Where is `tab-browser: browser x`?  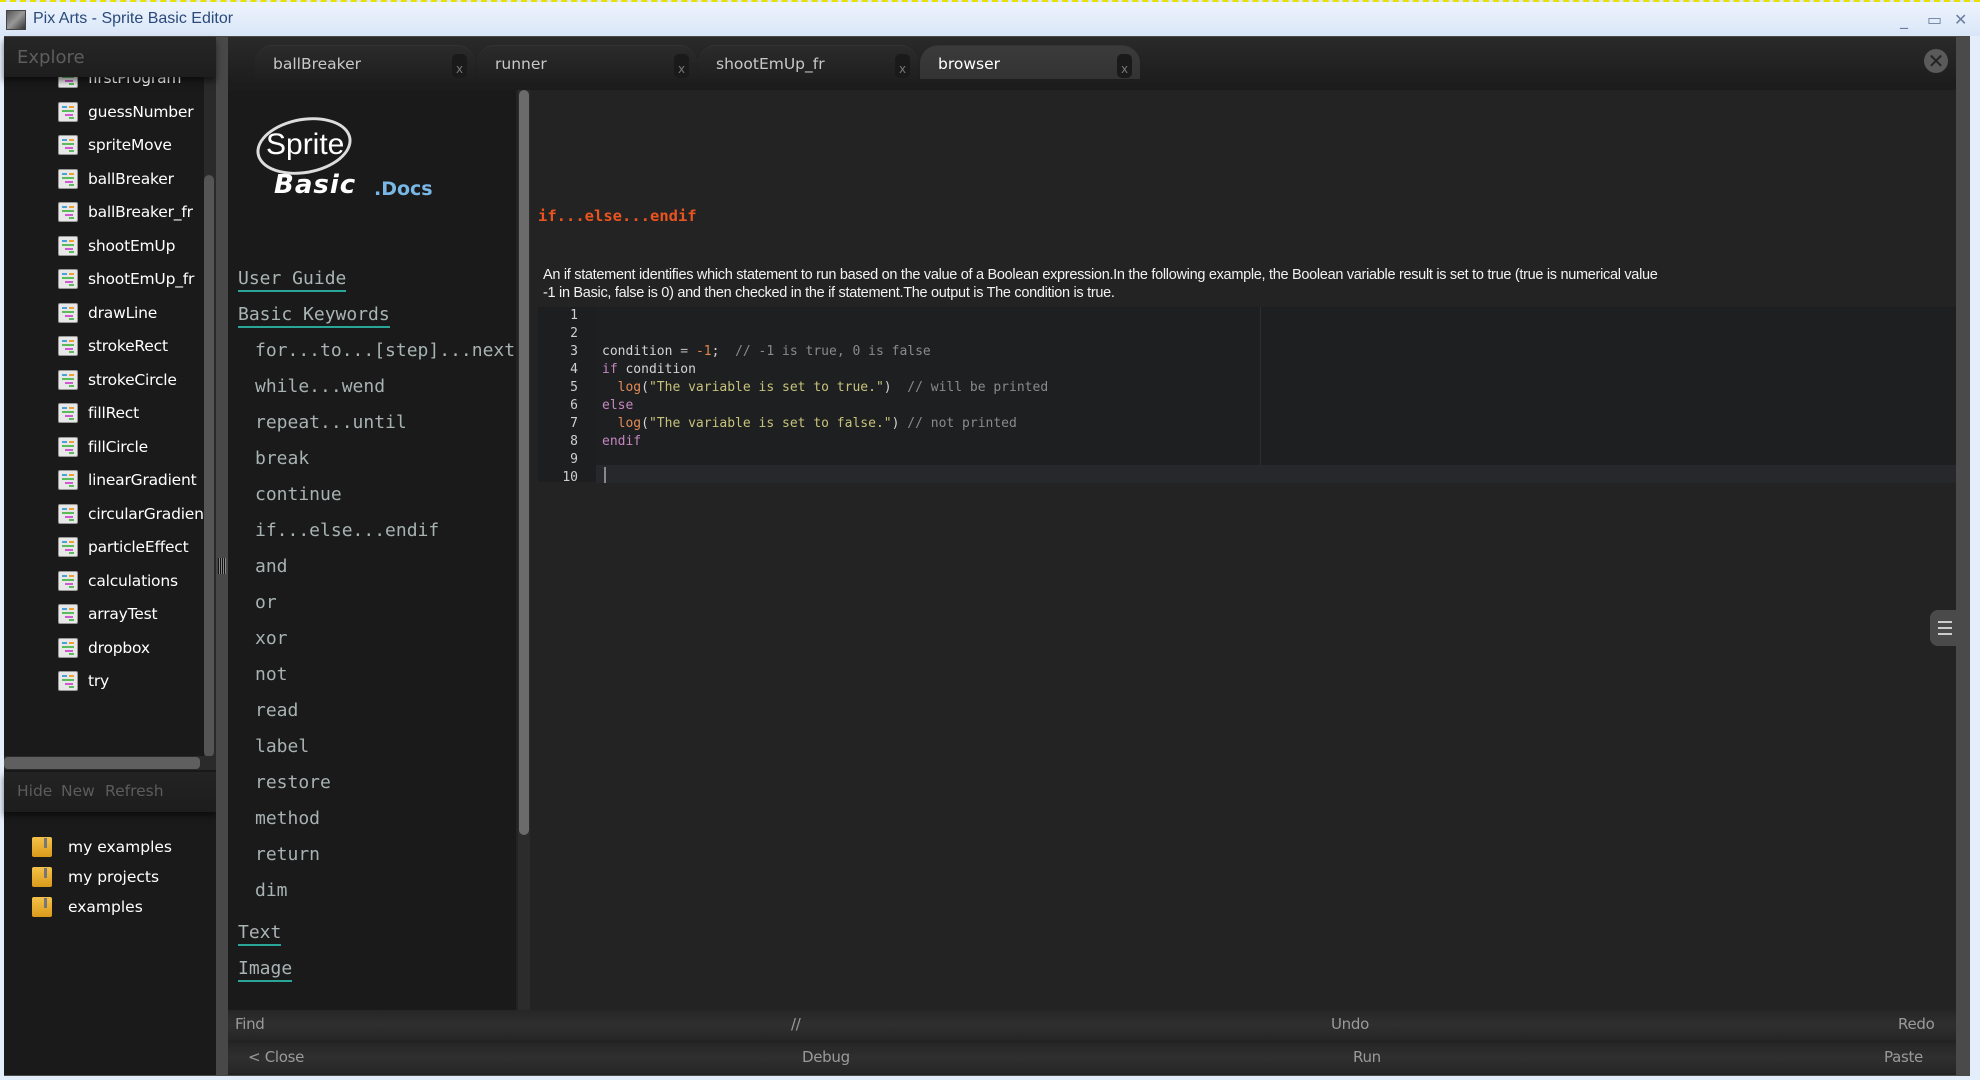 tab-browser: browser x is located at coordinates (1030, 62).